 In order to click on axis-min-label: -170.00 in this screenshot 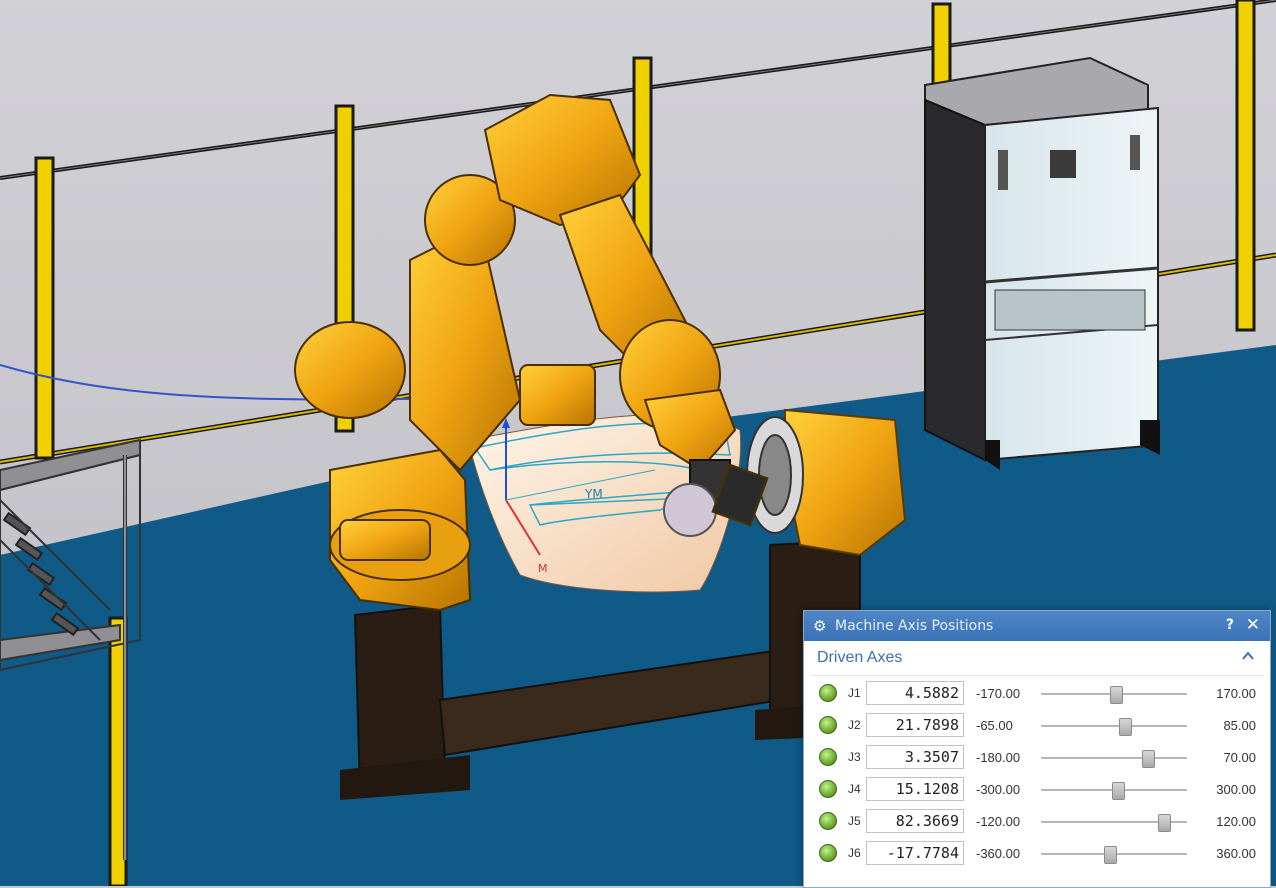, I will do `click(998, 693)`.